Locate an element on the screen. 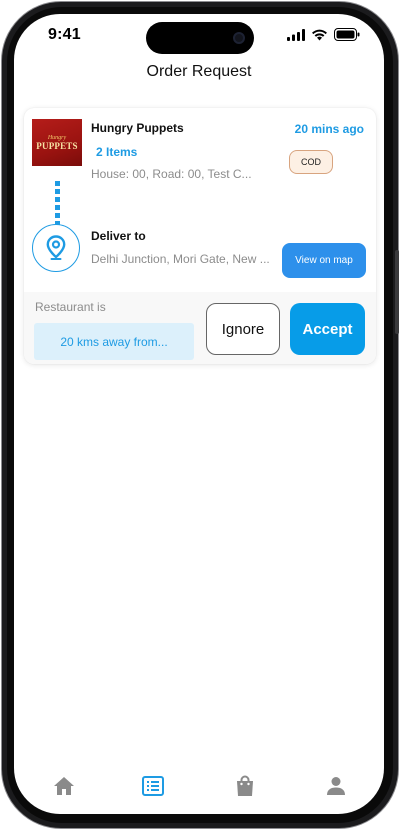 The height and width of the screenshot is (830, 400). wifi-icon is located at coordinates (319, 34).